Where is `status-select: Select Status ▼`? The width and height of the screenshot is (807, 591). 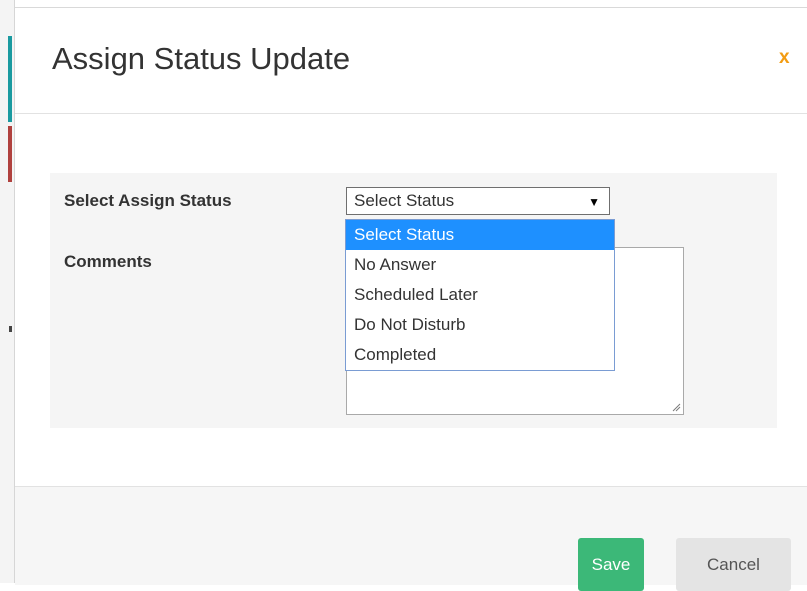 status-select: Select Status ▼ is located at coordinates (478, 201).